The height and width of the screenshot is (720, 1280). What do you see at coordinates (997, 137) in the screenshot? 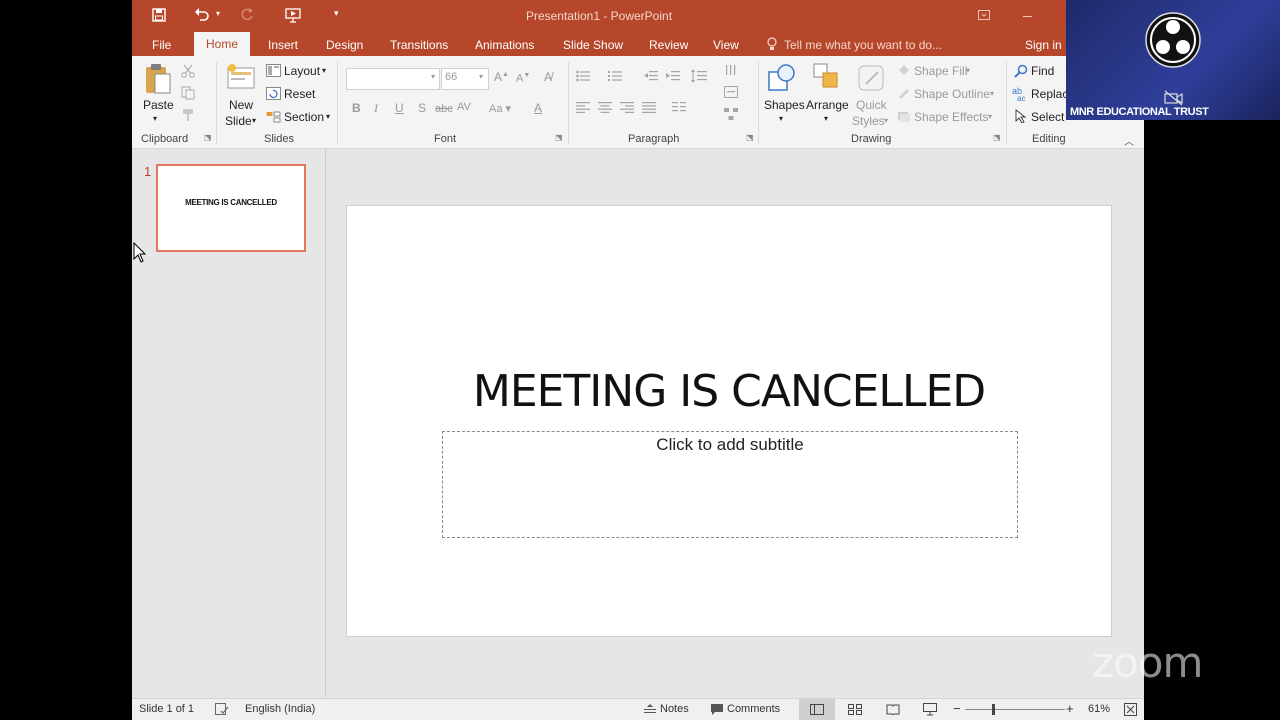
I see `drawing-launcher-icon: ⬔` at bounding box center [997, 137].